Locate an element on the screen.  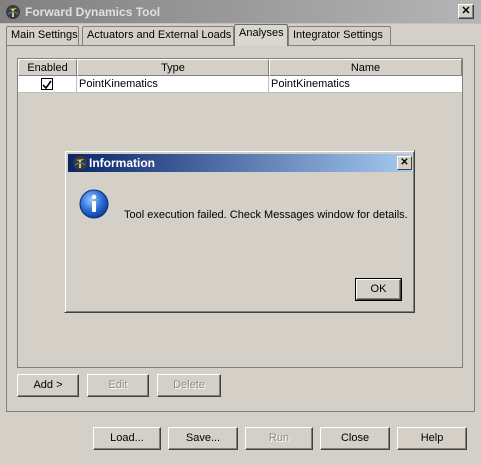
enabled-cell is located at coordinates (47, 84).